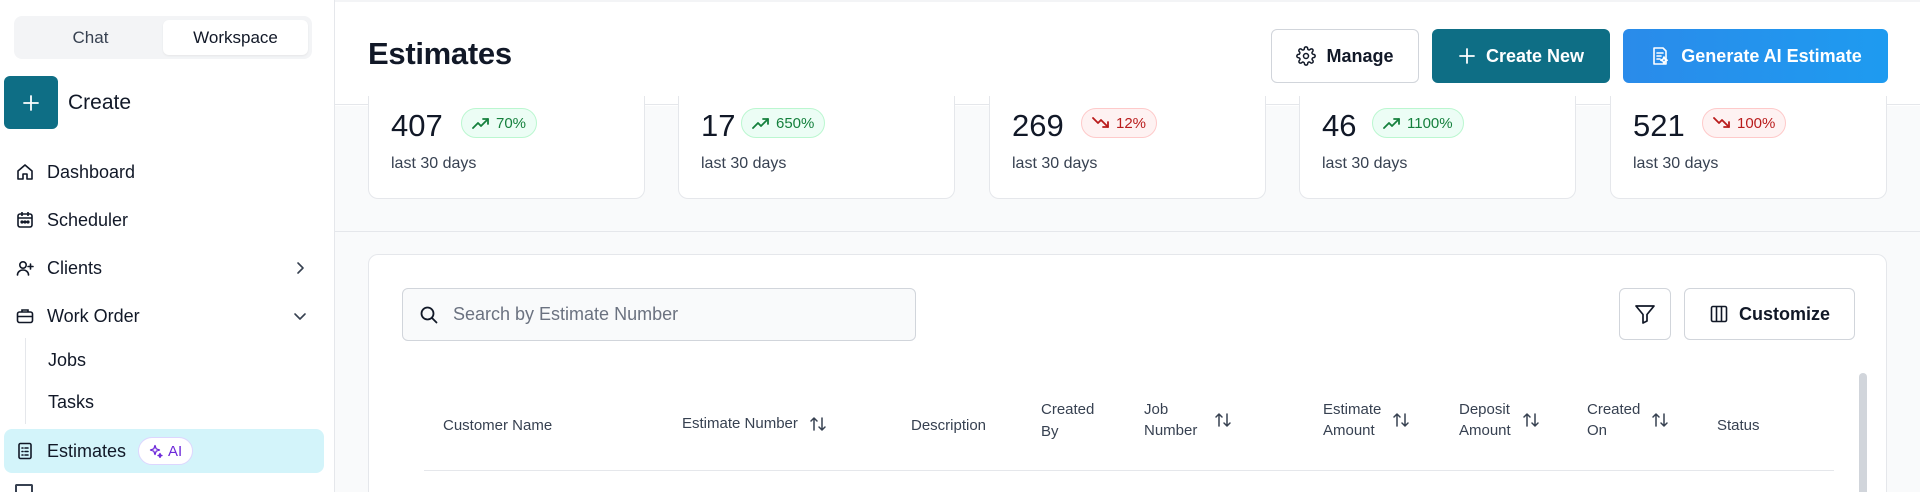 Image resolution: width=1920 pixels, height=492 pixels. I want to click on create-button, so click(31, 102).